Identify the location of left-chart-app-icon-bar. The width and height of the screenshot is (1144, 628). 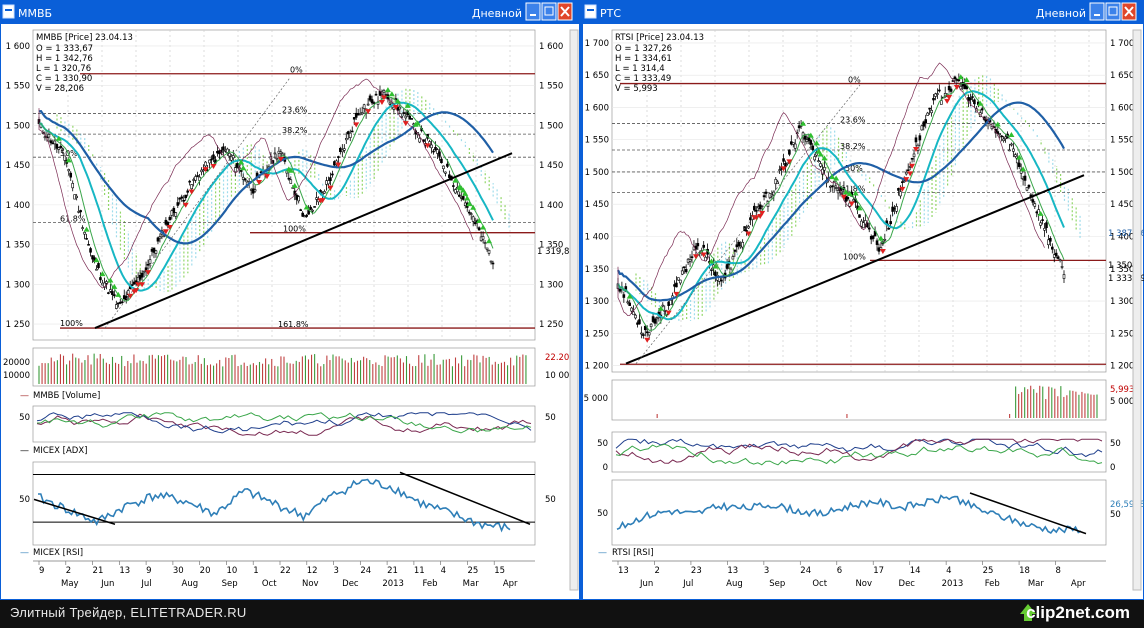
(8, 10).